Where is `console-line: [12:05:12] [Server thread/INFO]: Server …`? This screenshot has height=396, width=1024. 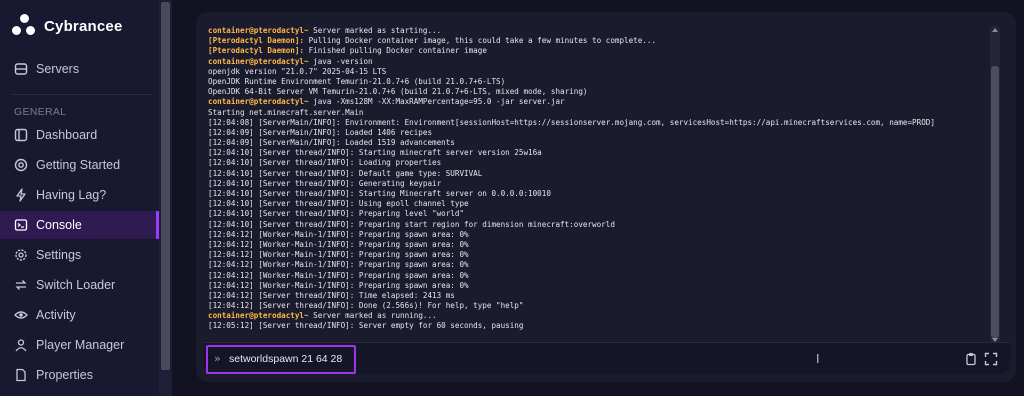 console-line: [12:05:12] [Server thread/INFO]: Server … is located at coordinates (593, 326).